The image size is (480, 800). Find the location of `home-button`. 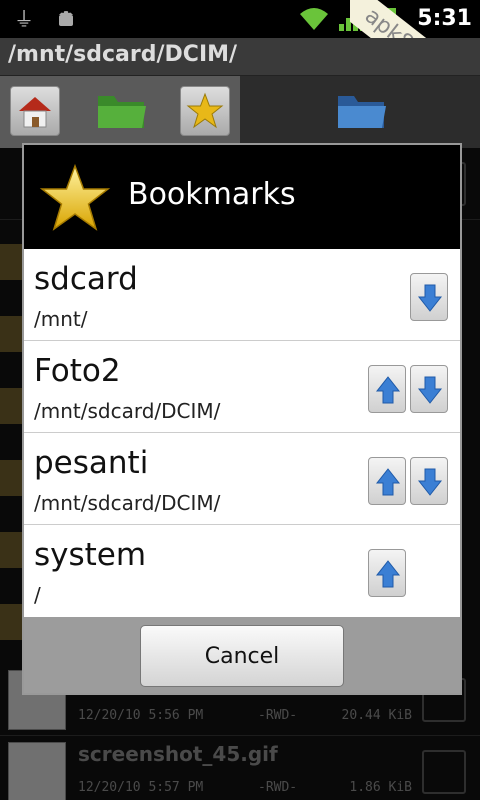

home-button is located at coordinates (35, 111).